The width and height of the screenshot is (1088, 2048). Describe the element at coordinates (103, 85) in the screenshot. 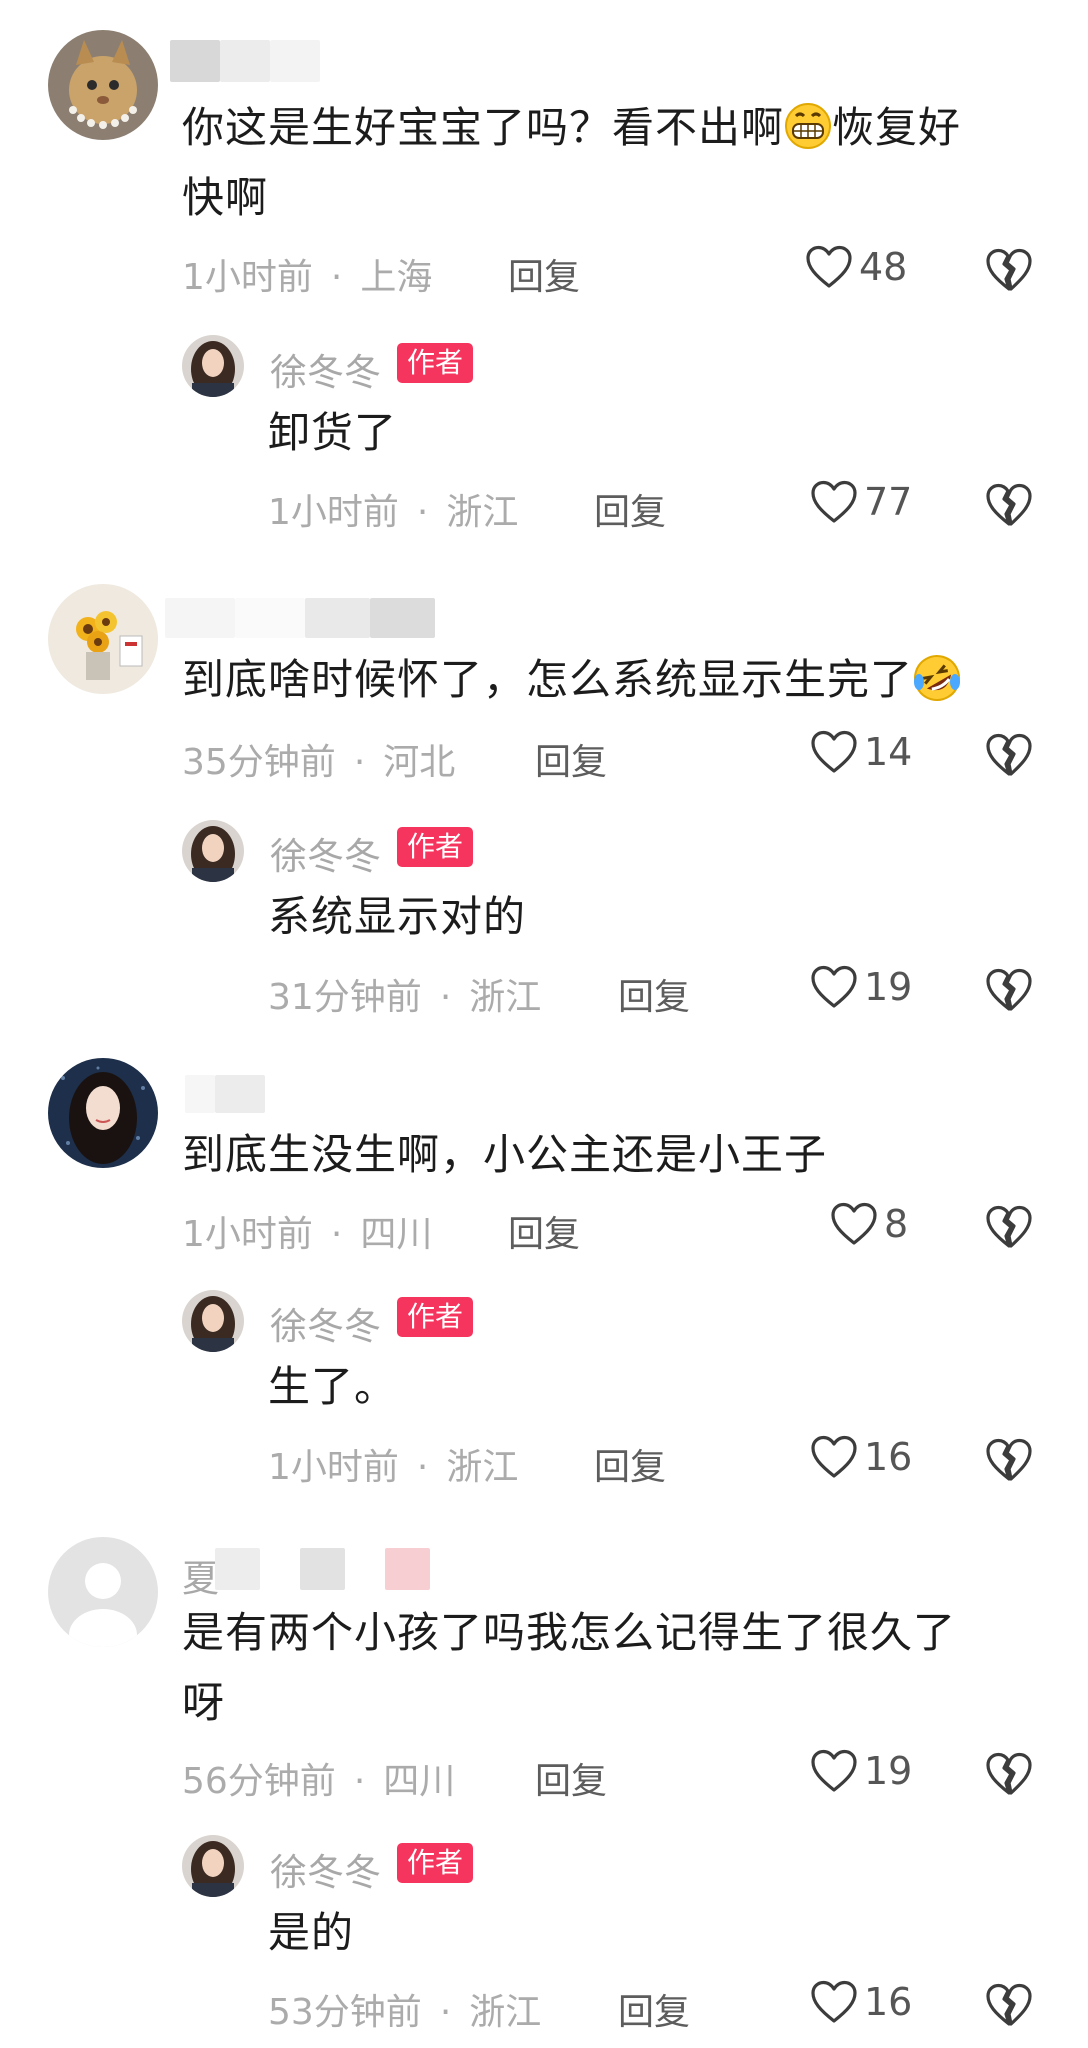

I see `cat-avatar` at that location.